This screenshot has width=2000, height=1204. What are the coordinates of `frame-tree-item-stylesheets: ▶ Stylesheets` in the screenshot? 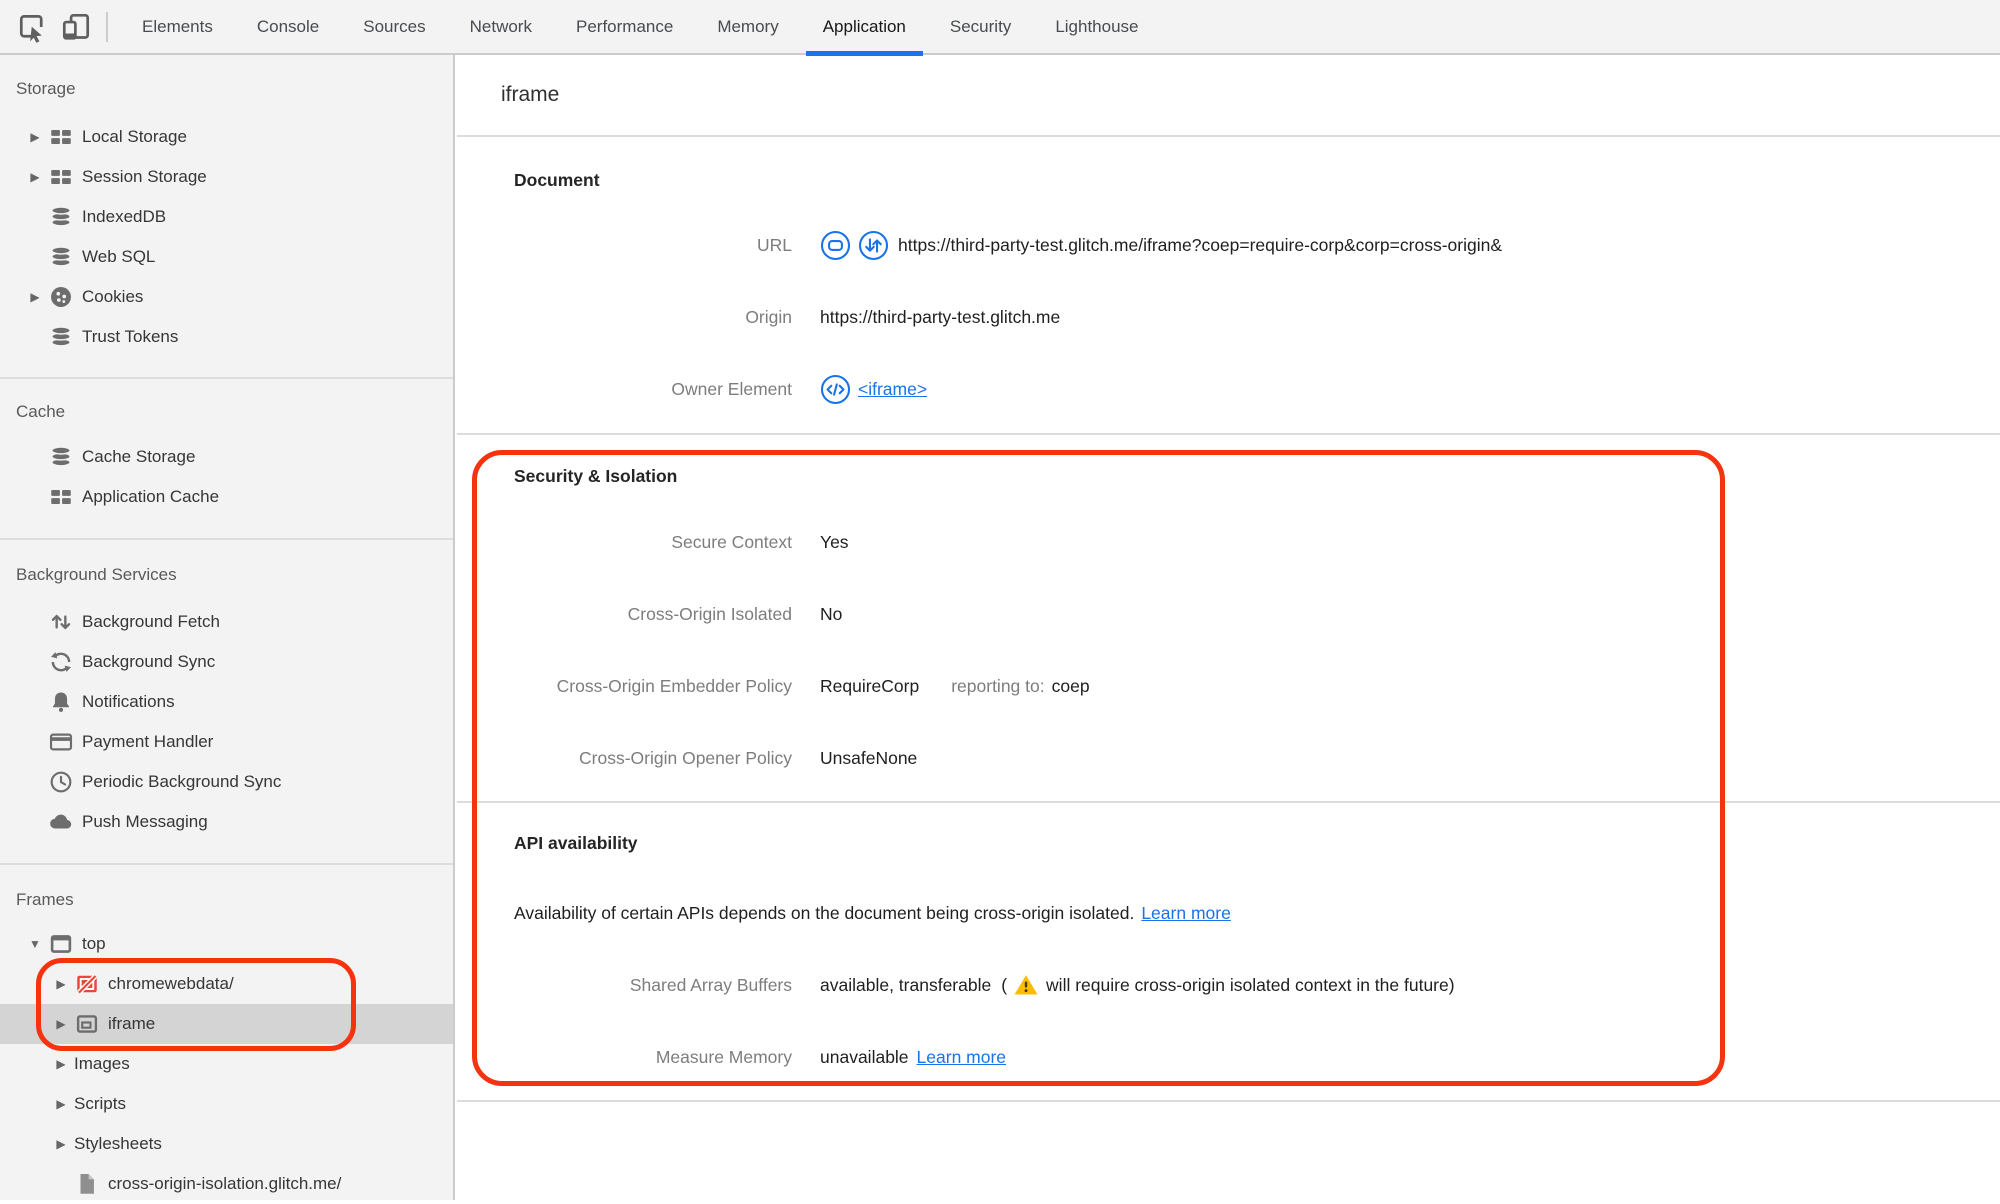 It's located at (226, 1144).